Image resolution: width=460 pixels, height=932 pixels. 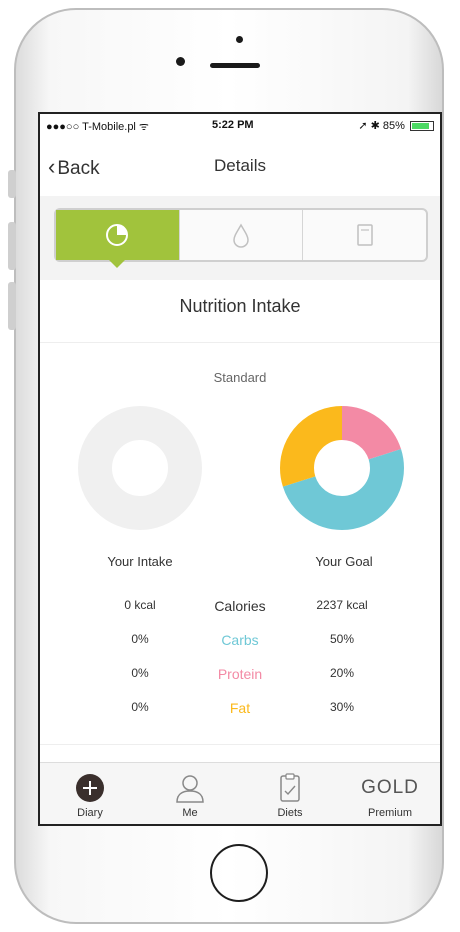 What do you see at coordinates (240, 377) in the screenshot?
I see `standard-label: Standard` at bounding box center [240, 377].